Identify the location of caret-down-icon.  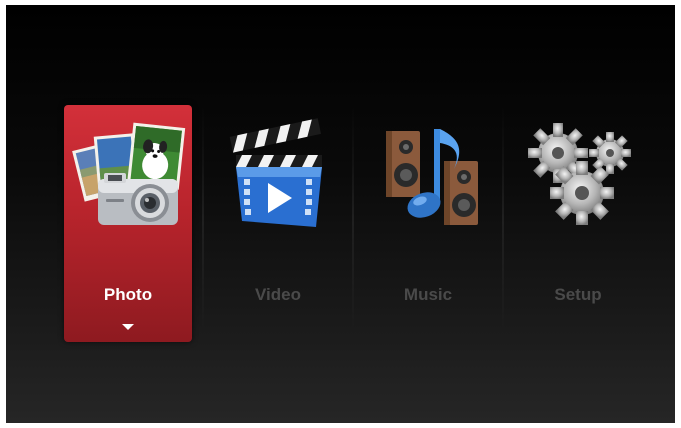
(128, 327).